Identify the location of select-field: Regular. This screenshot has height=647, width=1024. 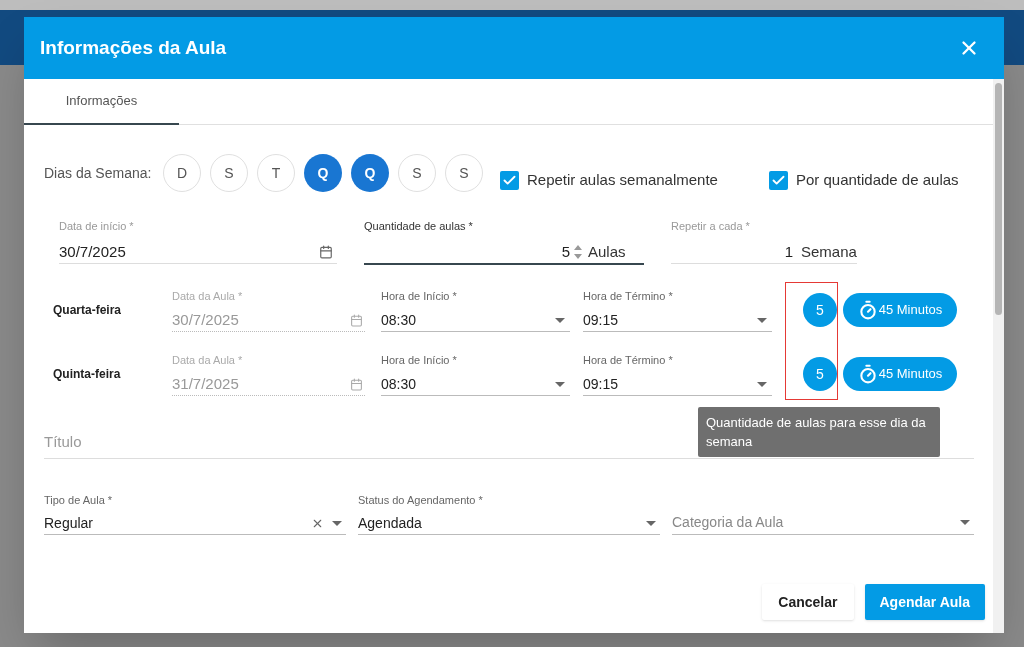
(177, 523).